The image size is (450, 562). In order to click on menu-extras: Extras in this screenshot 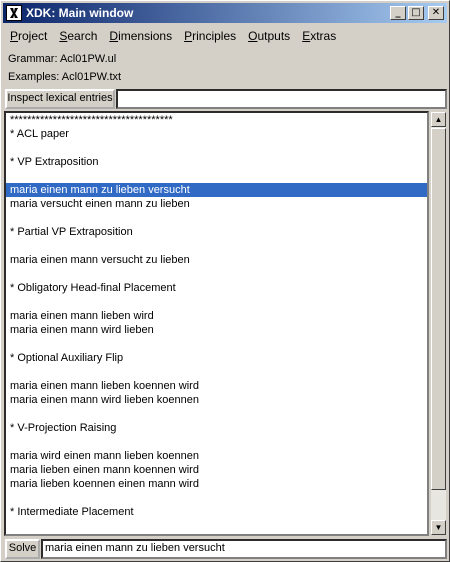, I will do `click(319, 36)`.